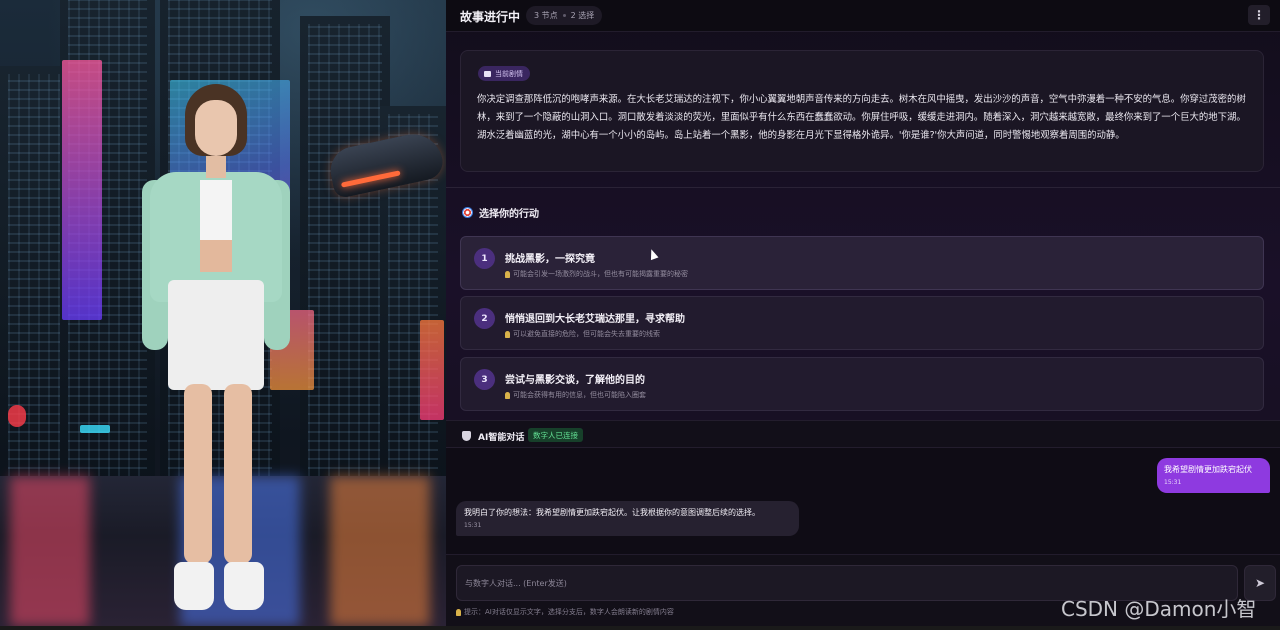 The image size is (1280, 630). What do you see at coordinates (484, 258) in the screenshot?
I see `choice-number: 1` at bounding box center [484, 258].